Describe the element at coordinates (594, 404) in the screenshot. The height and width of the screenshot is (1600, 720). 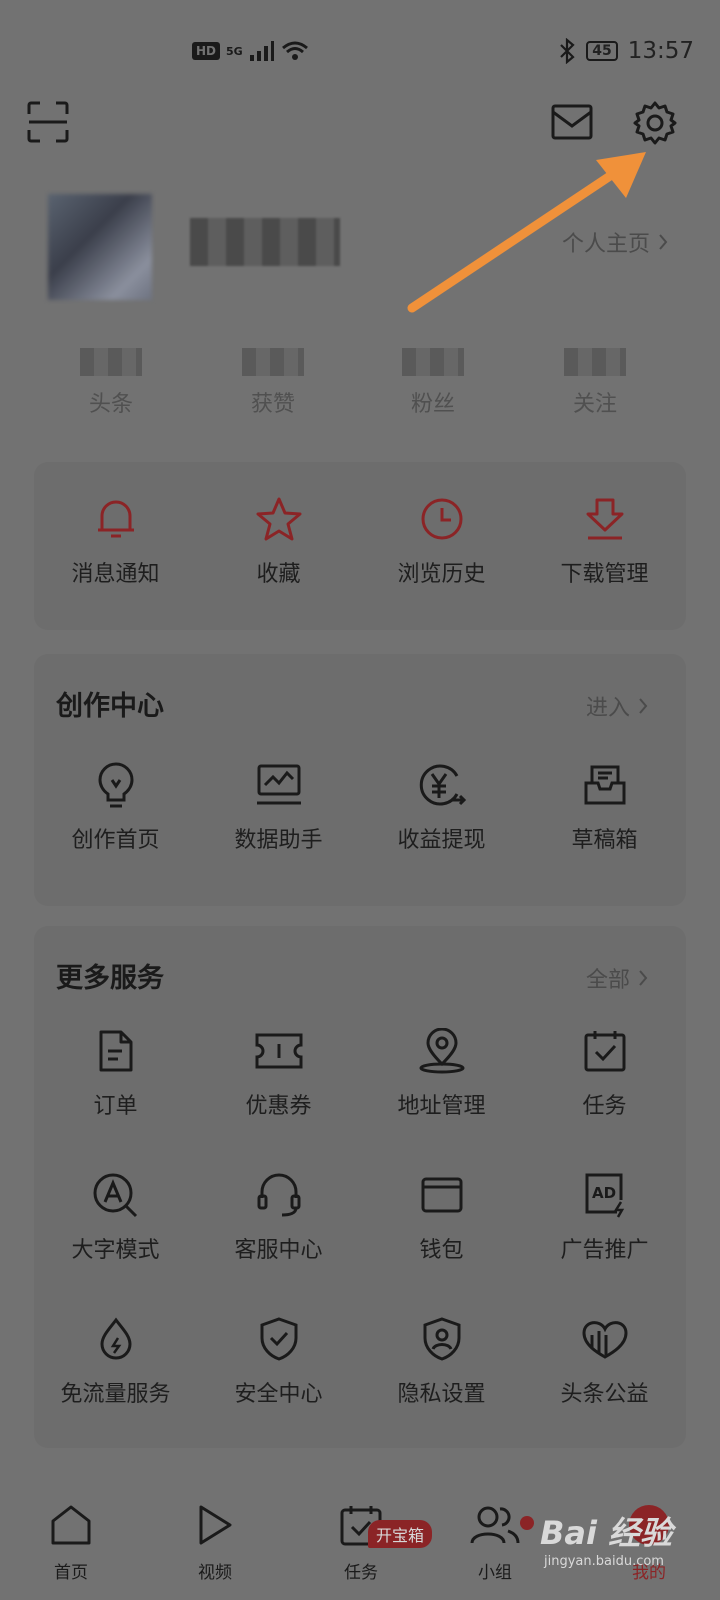
I see `stat-label: 关注` at that location.